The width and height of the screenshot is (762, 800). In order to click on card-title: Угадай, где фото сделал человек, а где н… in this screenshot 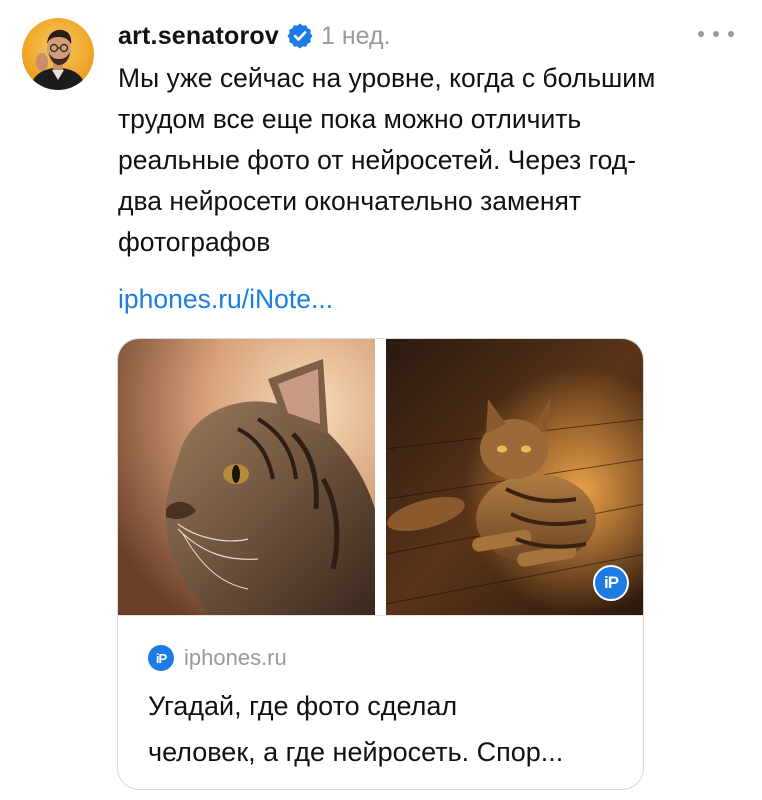, I will do `click(388, 729)`.